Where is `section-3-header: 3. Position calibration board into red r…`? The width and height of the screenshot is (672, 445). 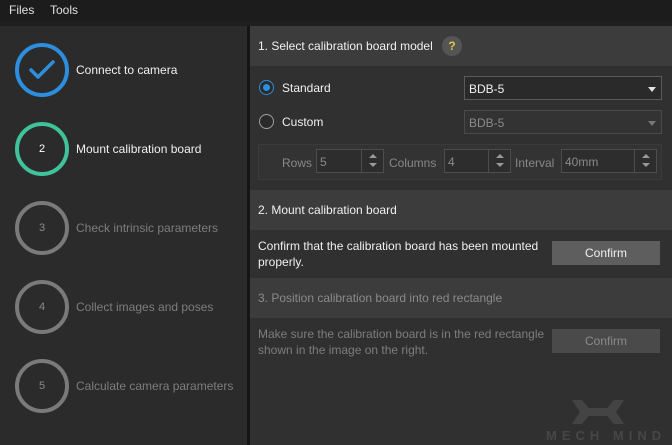
section-3-header: 3. Position calibration board into red r… is located at coordinates (461, 298).